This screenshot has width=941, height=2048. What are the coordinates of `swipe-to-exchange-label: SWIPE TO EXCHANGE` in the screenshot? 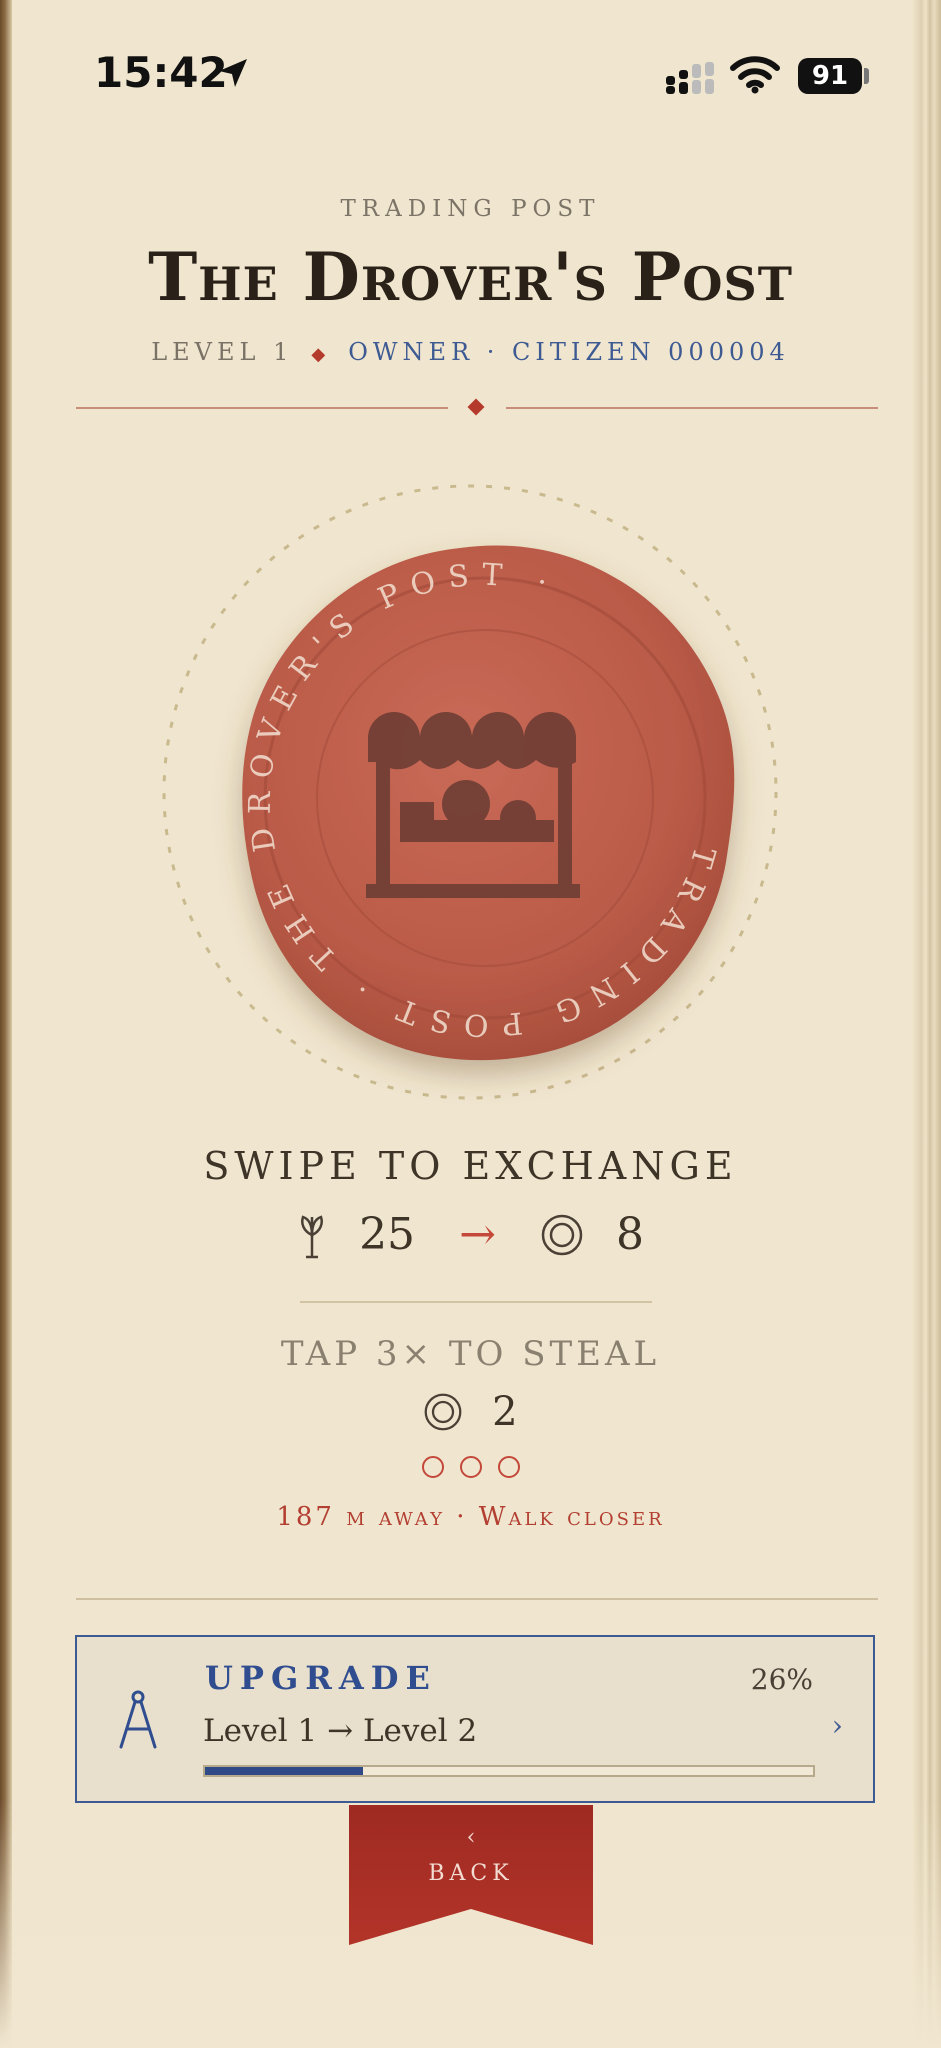 It's located at (470, 1166).